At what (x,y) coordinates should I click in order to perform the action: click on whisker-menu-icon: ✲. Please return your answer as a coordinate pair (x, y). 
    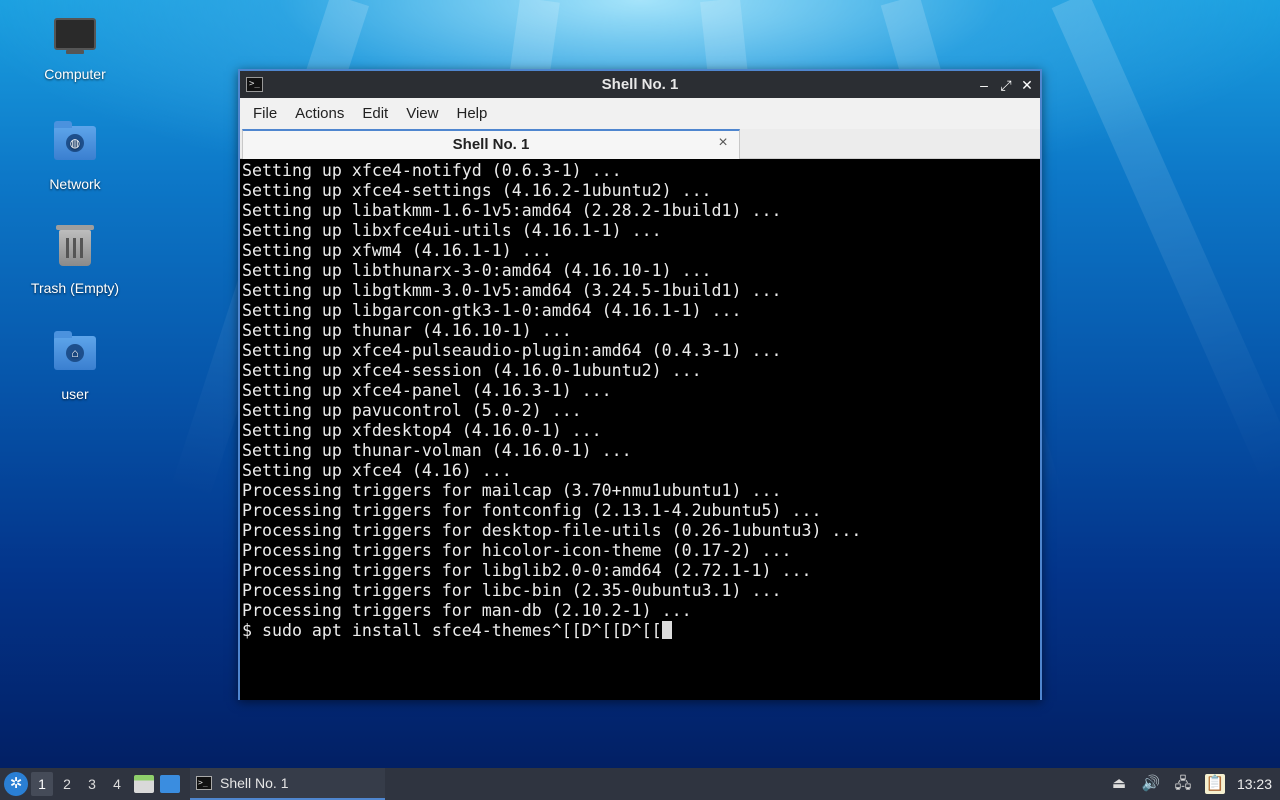
    Looking at the image, I should click on (16, 784).